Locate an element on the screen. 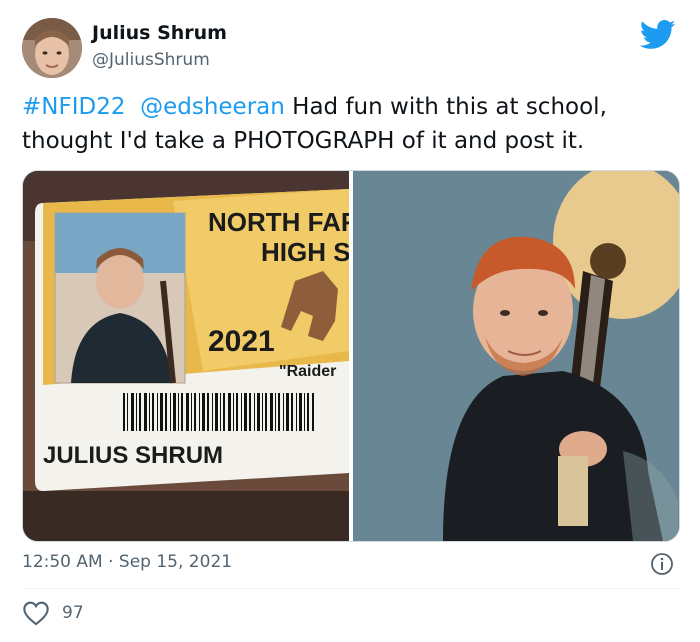 The height and width of the screenshot is (642, 700). id-card-student-name: JULIUS SHRUM is located at coordinates (133, 455).